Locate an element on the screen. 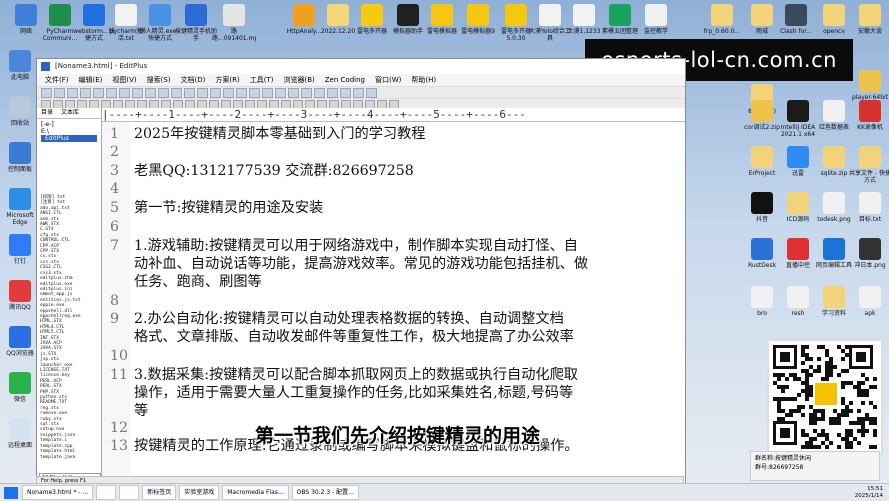 Image resolution: width=889 pixels, height=501 pixels. file-list-item: template.java is located at coordinates (69, 457).